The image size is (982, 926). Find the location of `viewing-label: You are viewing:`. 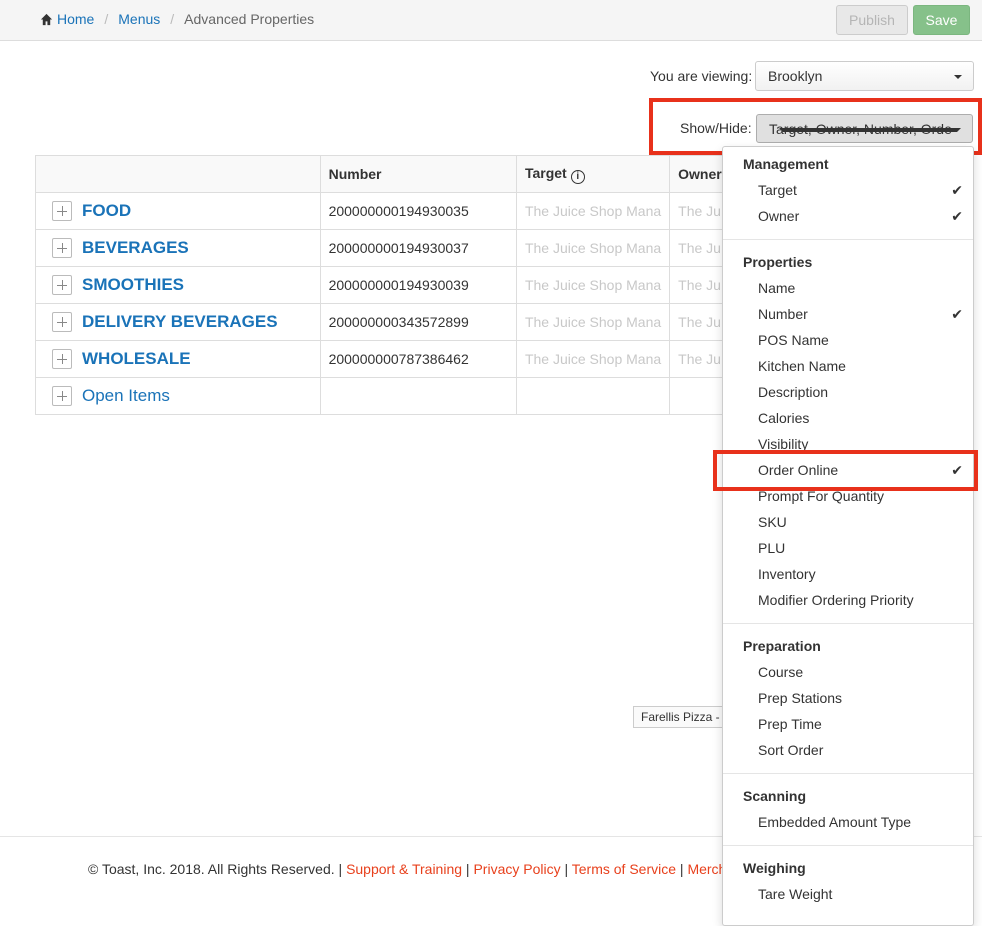

viewing-label: You are viewing: is located at coordinates (701, 76).